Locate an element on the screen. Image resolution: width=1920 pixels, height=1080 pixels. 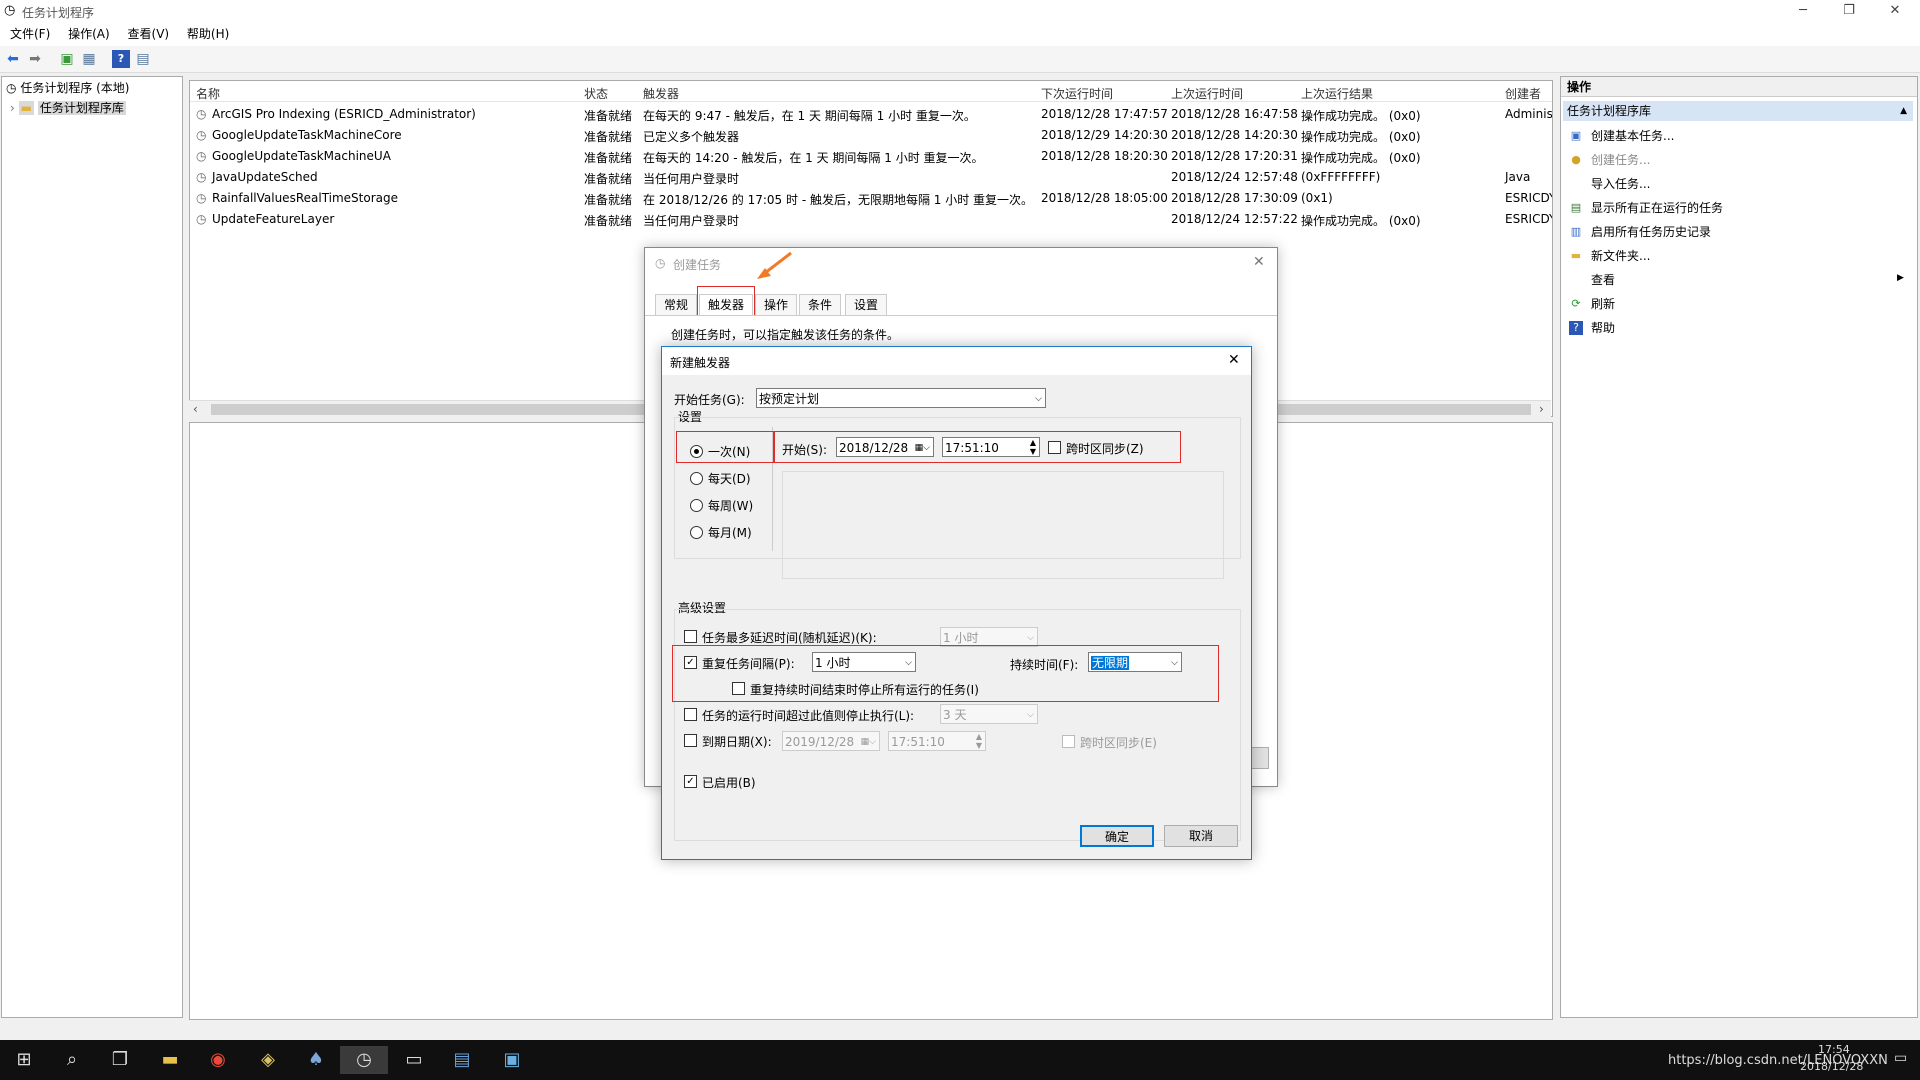
navigation-tree: ◷ 任务计划程序 (本地) › ▬ 任务计划程序库 is located at coordinates (92, 547).